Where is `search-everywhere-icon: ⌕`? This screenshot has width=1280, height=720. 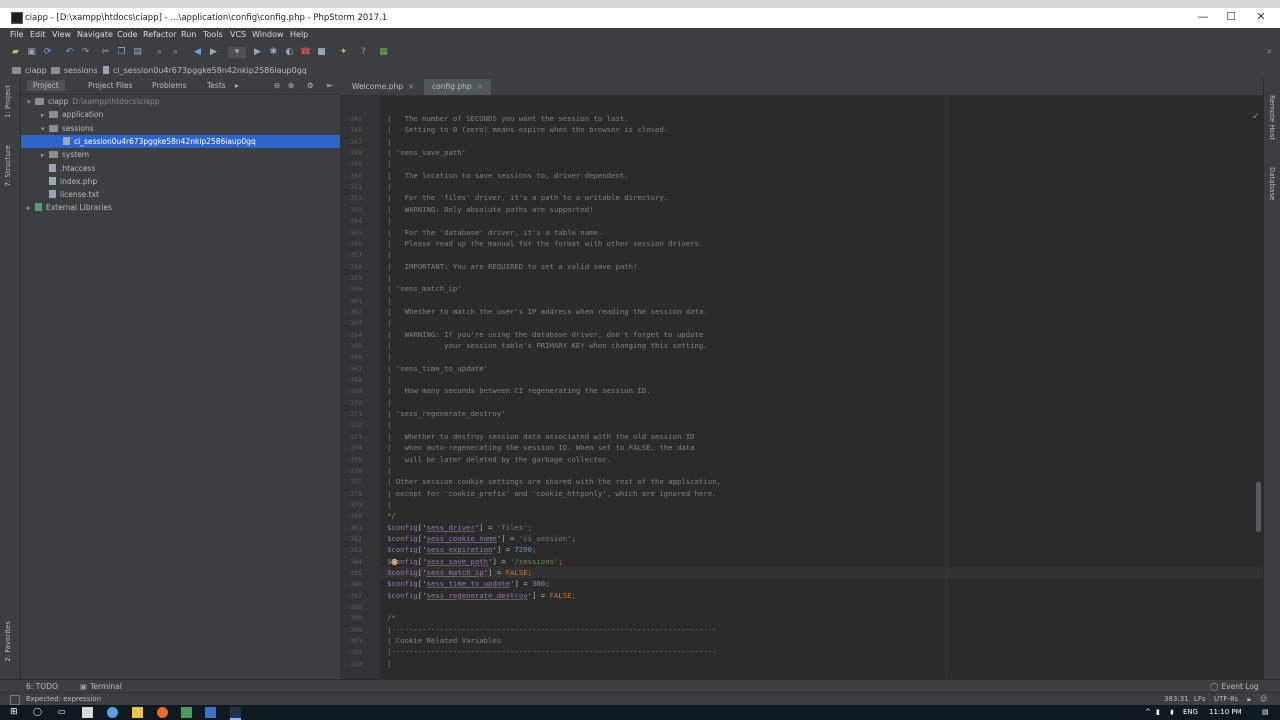
search-everywhere-icon: ⌕ is located at coordinates (1269, 52).